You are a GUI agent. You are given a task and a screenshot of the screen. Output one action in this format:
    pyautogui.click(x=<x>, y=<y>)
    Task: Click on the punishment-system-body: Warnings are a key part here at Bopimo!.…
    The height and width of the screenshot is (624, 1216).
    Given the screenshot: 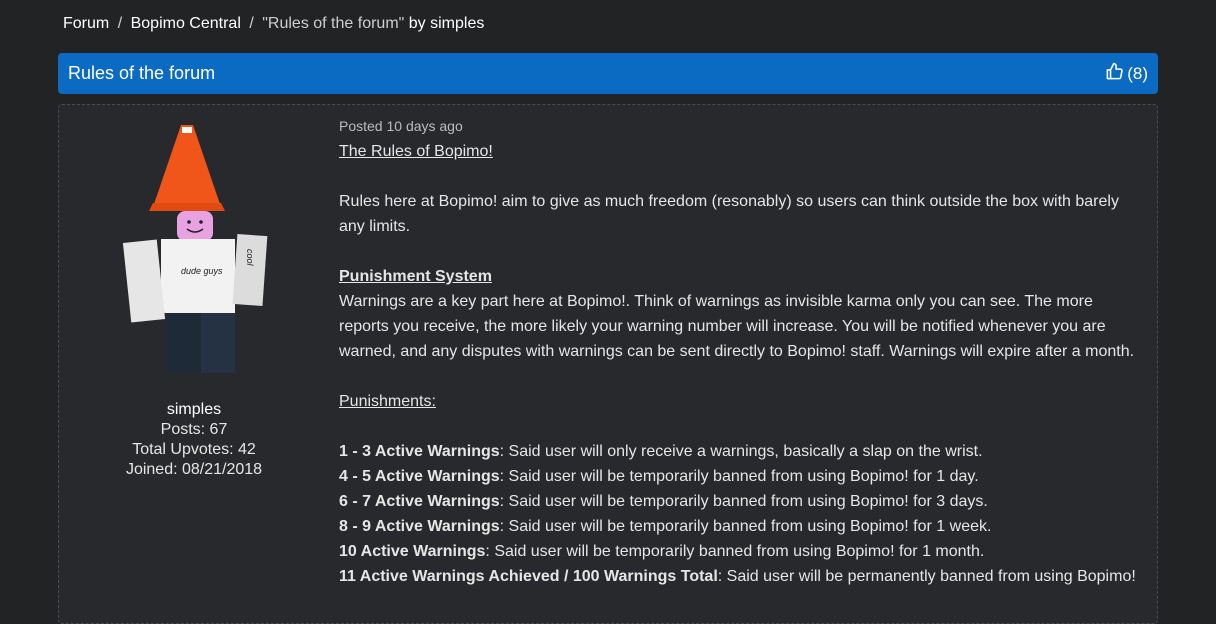 What is the action you would take?
    pyautogui.click(x=737, y=326)
    